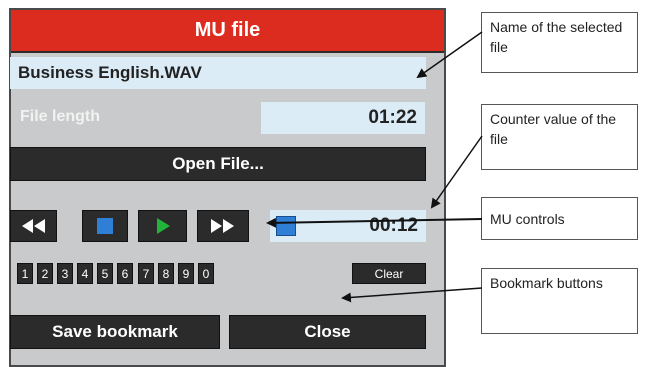 This screenshot has height=367, width=654. What do you see at coordinates (389, 273) in the screenshot?
I see `clear-bookmarks-button: Clear` at bounding box center [389, 273].